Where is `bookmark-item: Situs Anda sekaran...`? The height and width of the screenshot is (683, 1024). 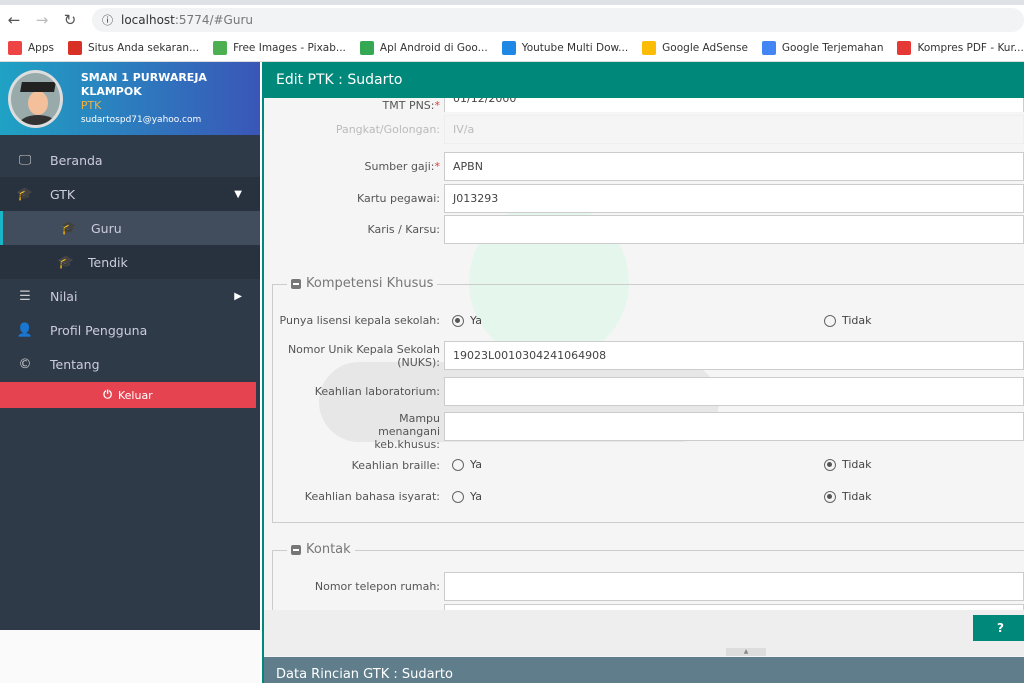
bookmark-item: Situs Anda sekaran... is located at coordinates (133, 48).